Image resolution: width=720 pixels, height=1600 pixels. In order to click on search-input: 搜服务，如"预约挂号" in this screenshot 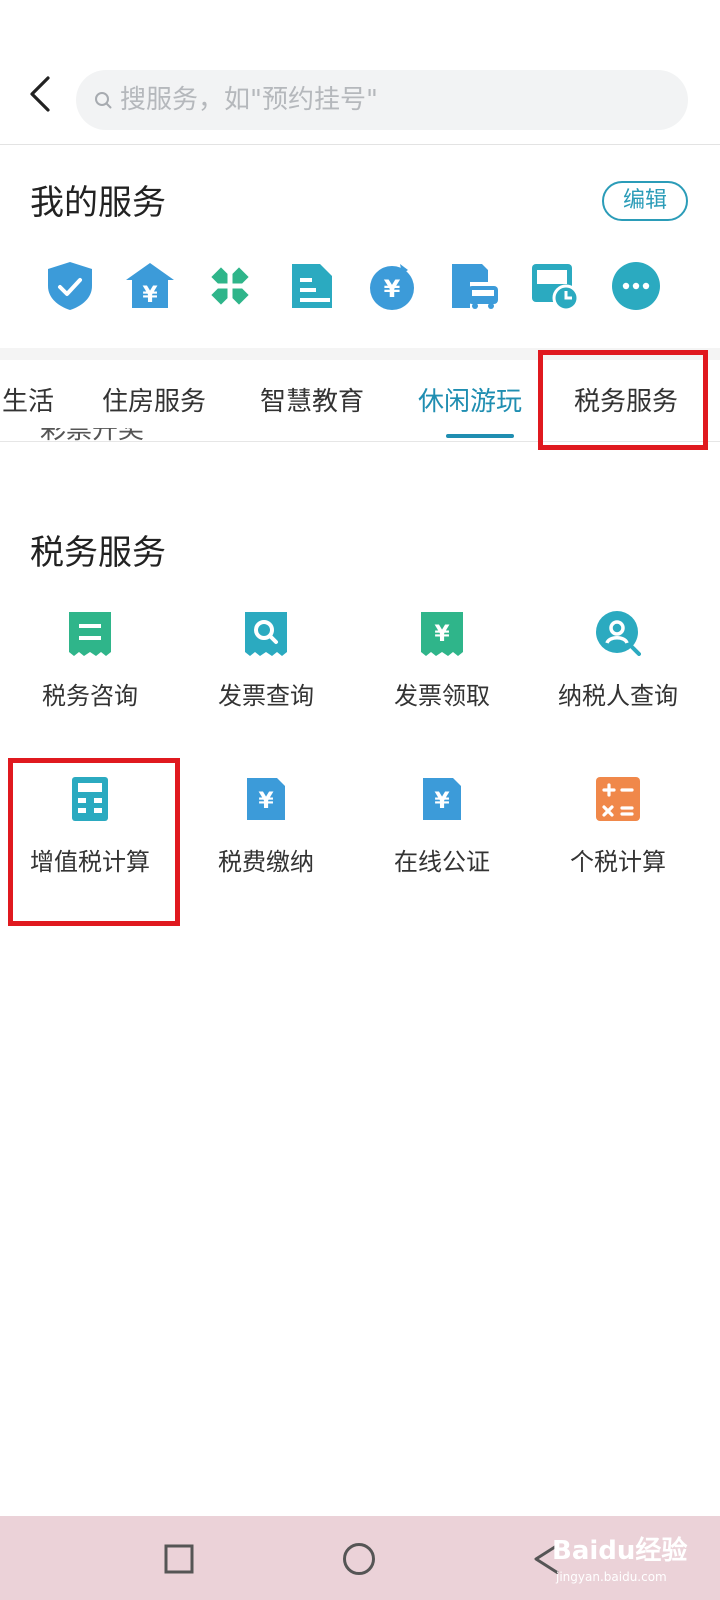, I will do `click(382, 100)`.